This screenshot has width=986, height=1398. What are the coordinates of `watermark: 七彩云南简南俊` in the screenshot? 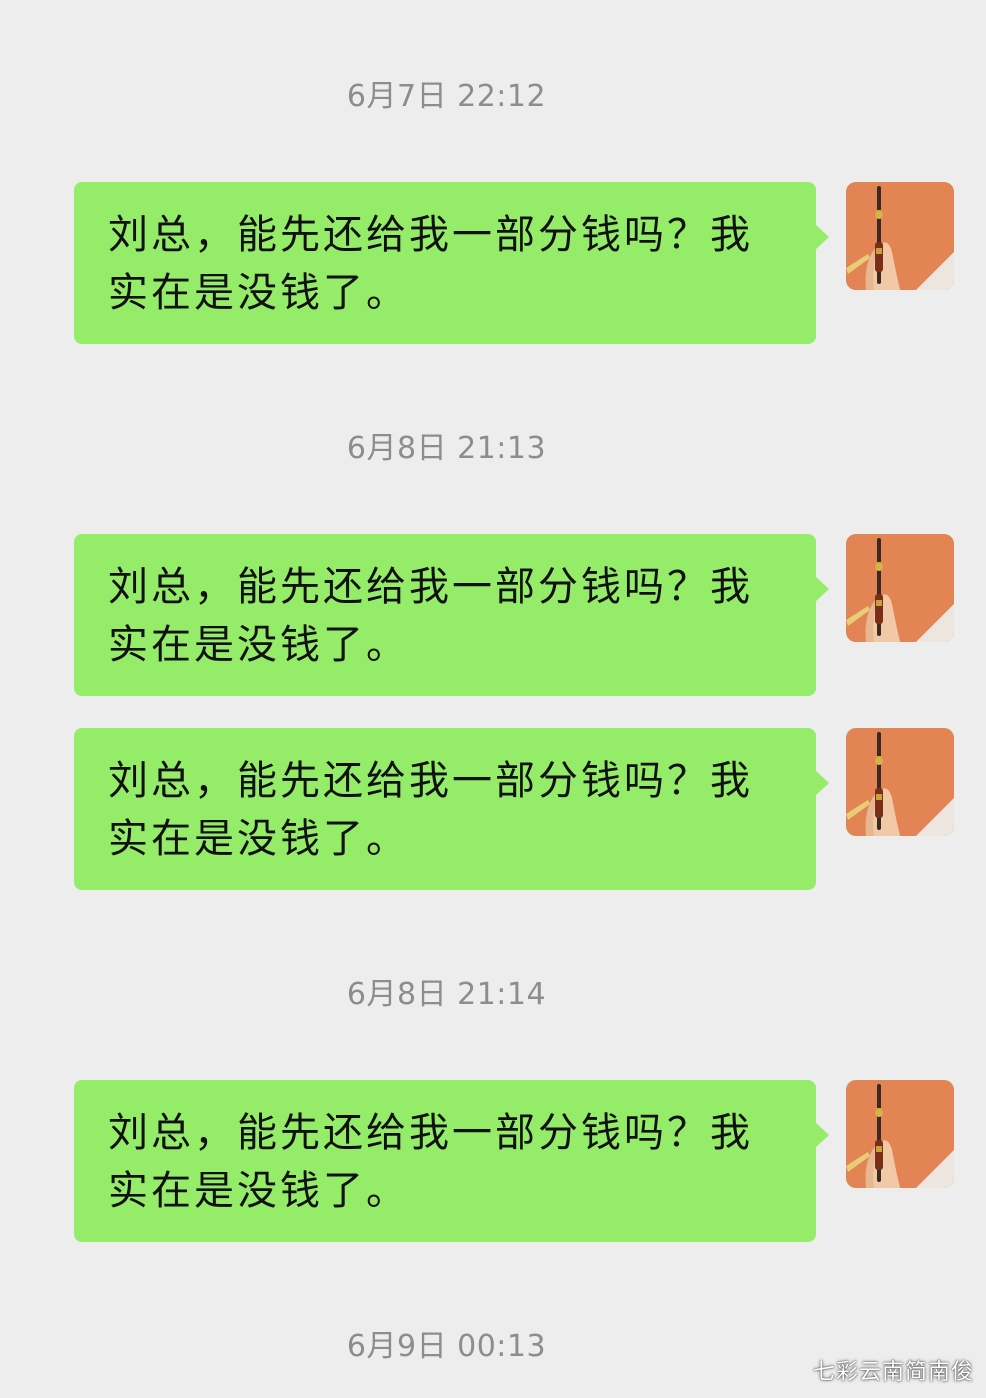 It's located at (893, 1372).